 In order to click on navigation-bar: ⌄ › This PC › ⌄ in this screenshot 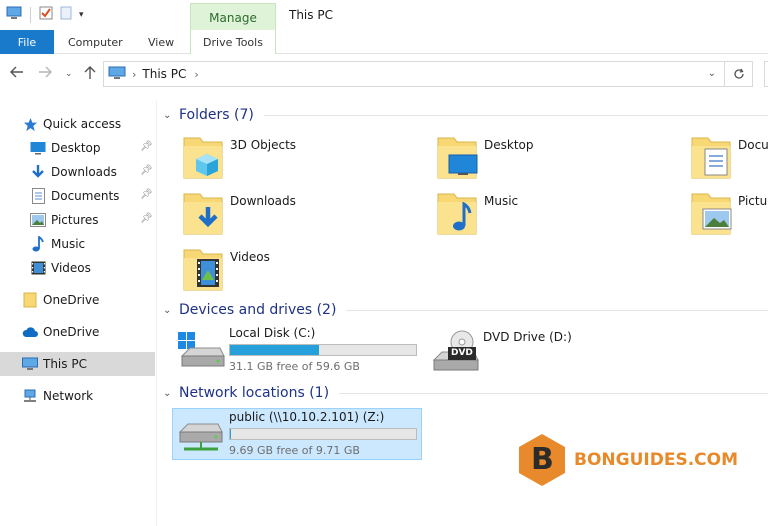, I will do `click(384, 74)`.